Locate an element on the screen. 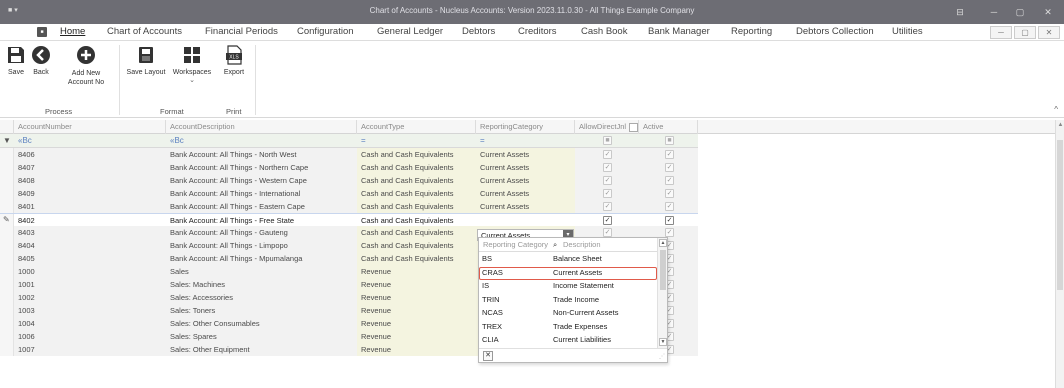 The image size is (1064, 388). menu-debtors-collection: Debtors Collection is located at coordinates (835, 31).